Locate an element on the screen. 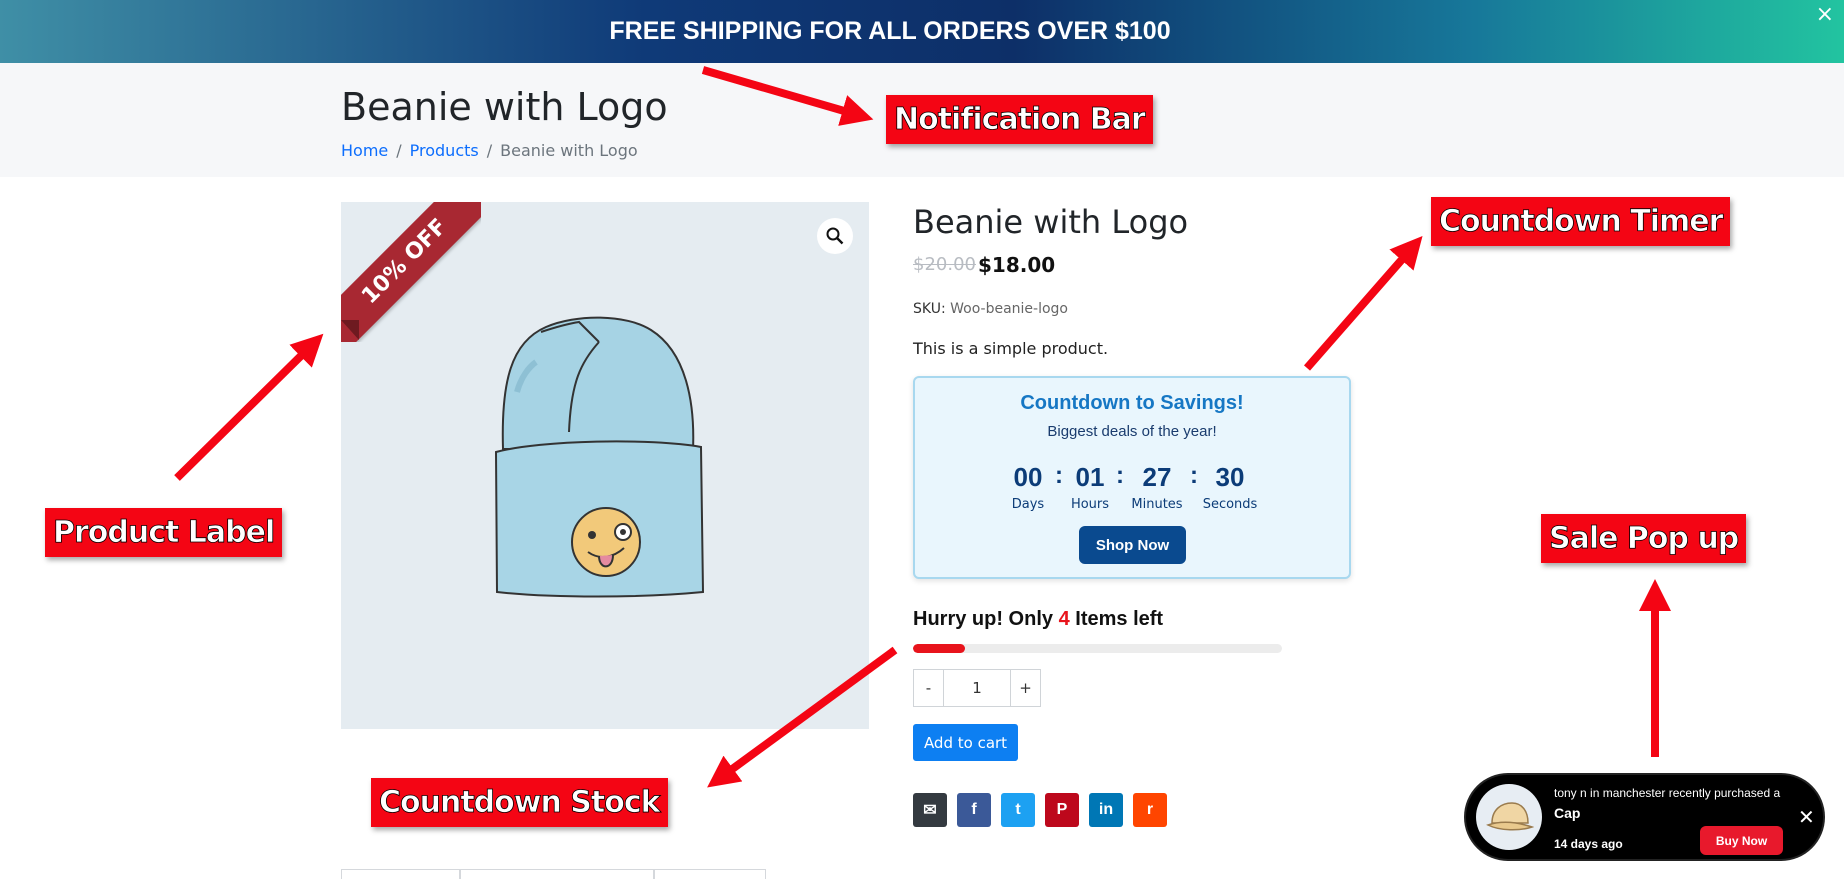 The width and height of the screenshot is (1844, 879). shop-now-button: Shop Now is located at coordinates (1132, 545).